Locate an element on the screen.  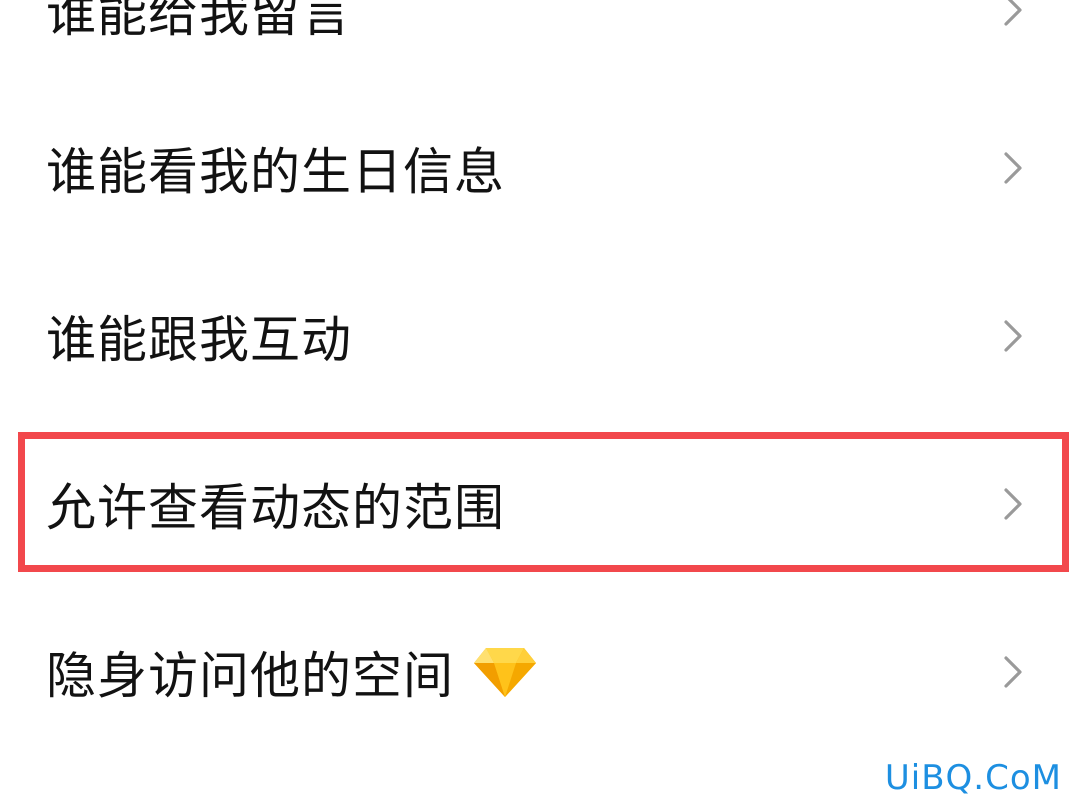
menu-item-who-can-interact: 谁能跟我互动 is located at coordinates (536, 336).